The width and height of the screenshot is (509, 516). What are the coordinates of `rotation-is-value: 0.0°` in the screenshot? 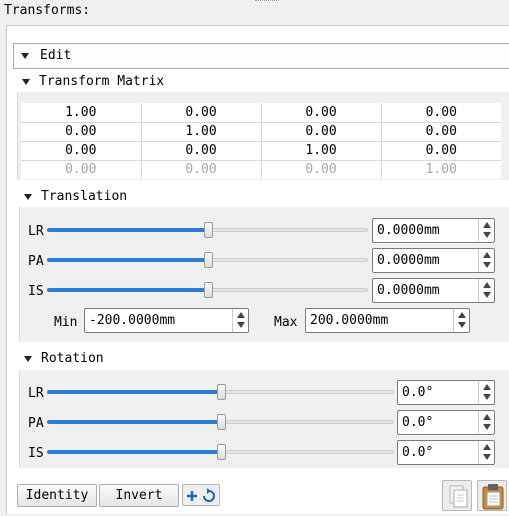 It's located at (418, 452).